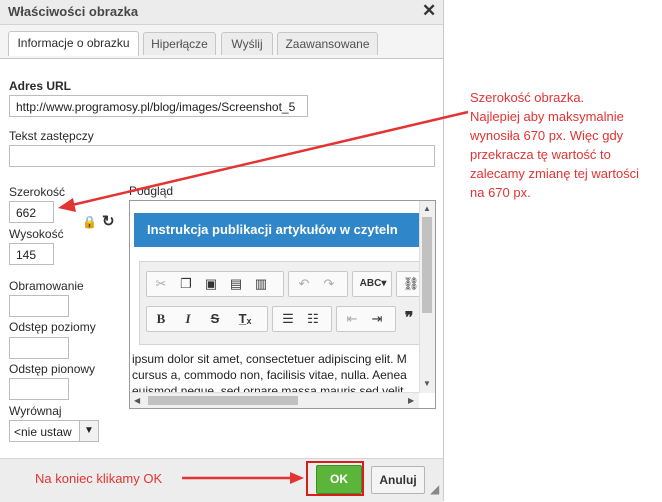 The image size is (662, 502). I want to click on ok-annotation: Na koniec klikamy OK, so click(99, 478).